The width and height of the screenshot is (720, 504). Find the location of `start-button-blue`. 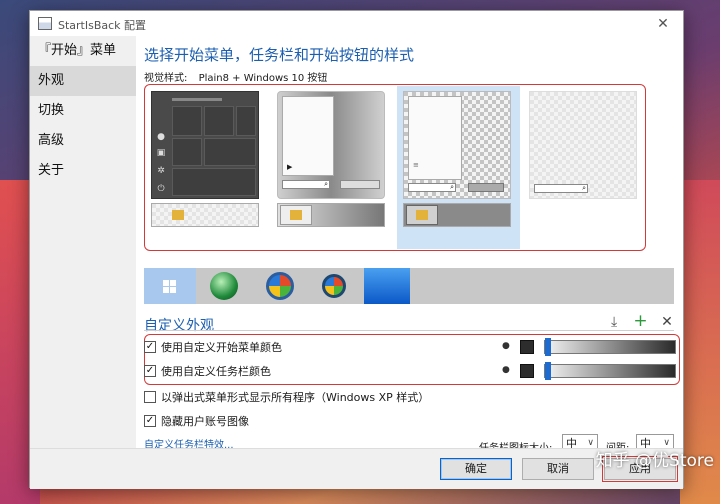

start-button-blue is located at coordinates (387, 286).